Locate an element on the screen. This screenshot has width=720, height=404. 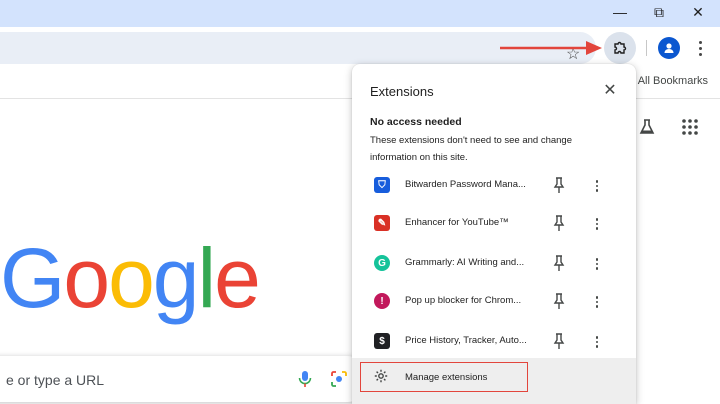
gear-icon is located at coordinates (381, 376).